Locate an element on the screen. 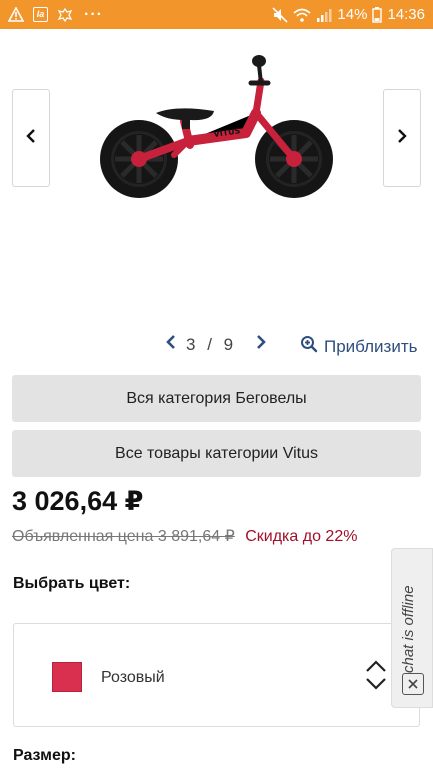 The height and width of the screenshot is (770, 433). chat-widget: chat is offline is located at coordinates (412, 628).